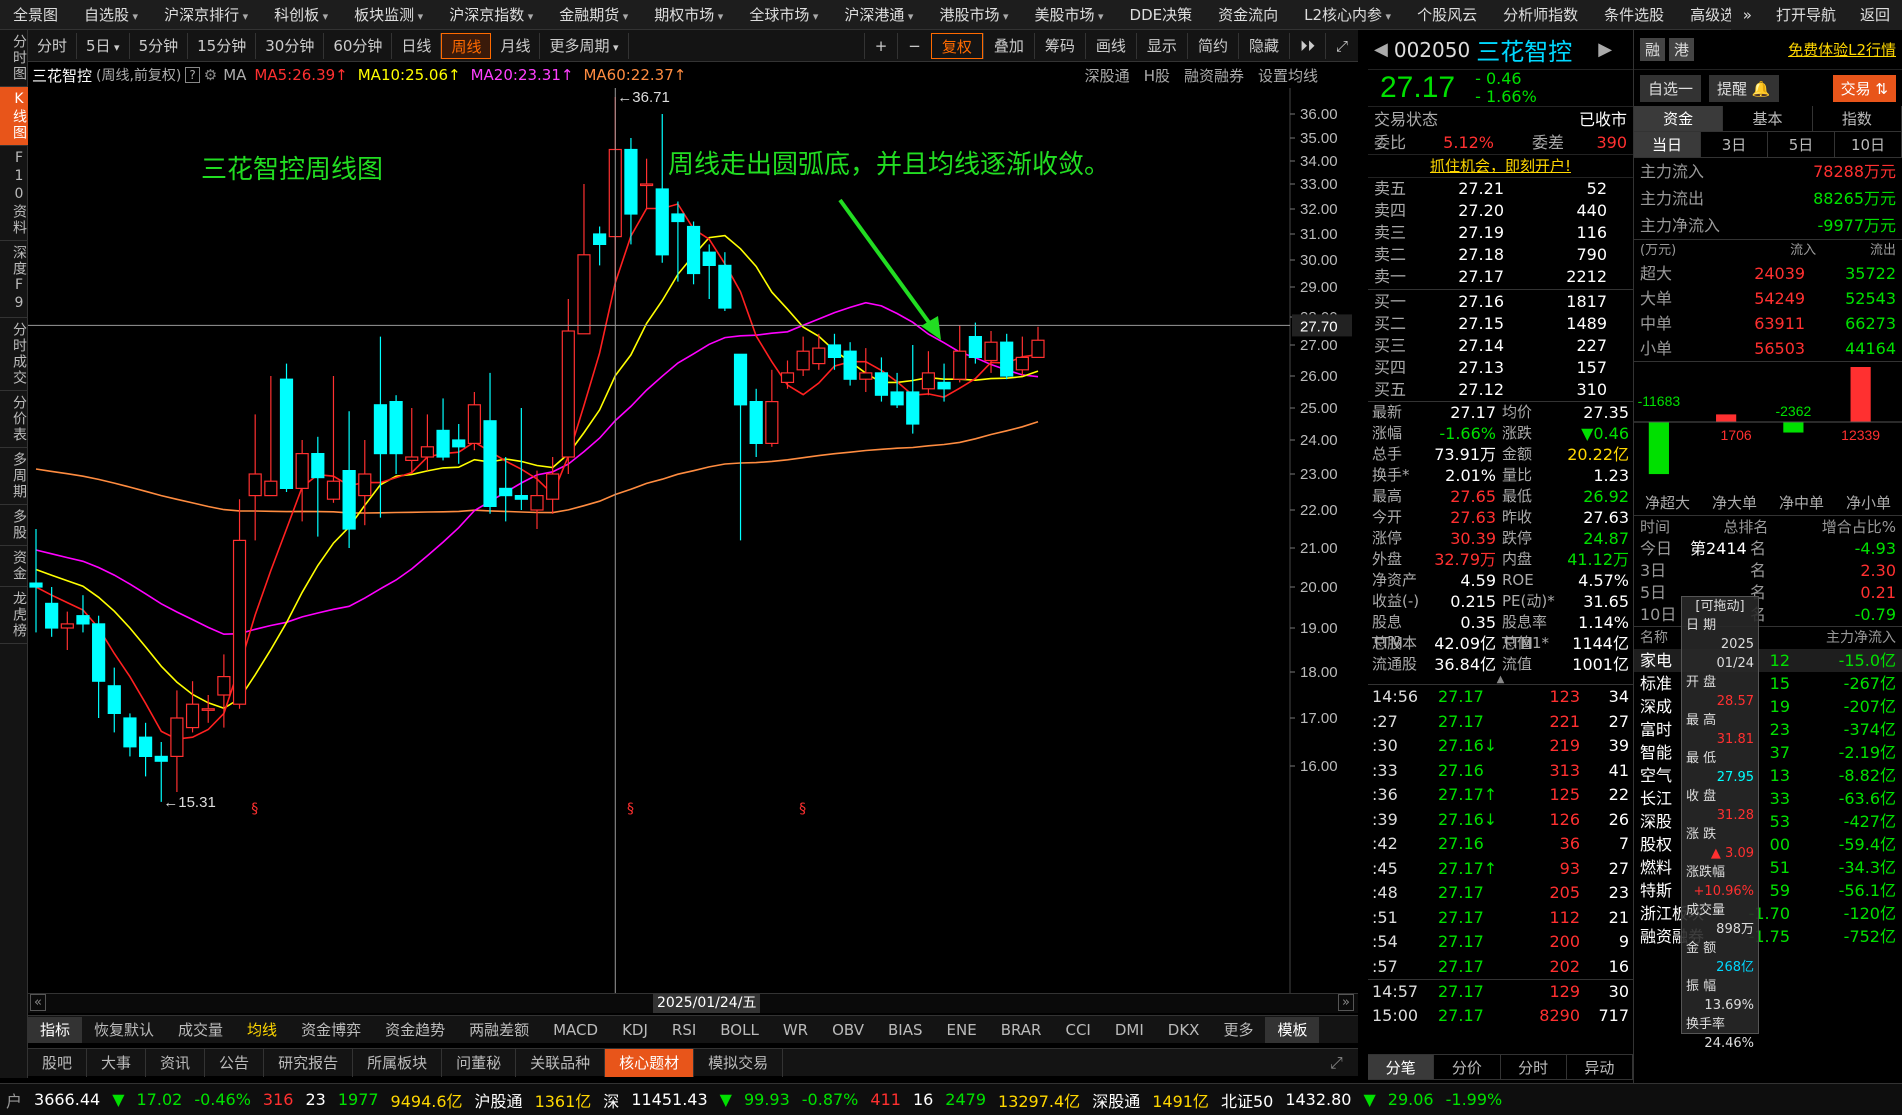 This screenshot has width=1902, height=1115. What do you see at coordinates (499, 1100) in the screenshot?
I see `status-item: 沪股通` at bounding box center [499, 1100].